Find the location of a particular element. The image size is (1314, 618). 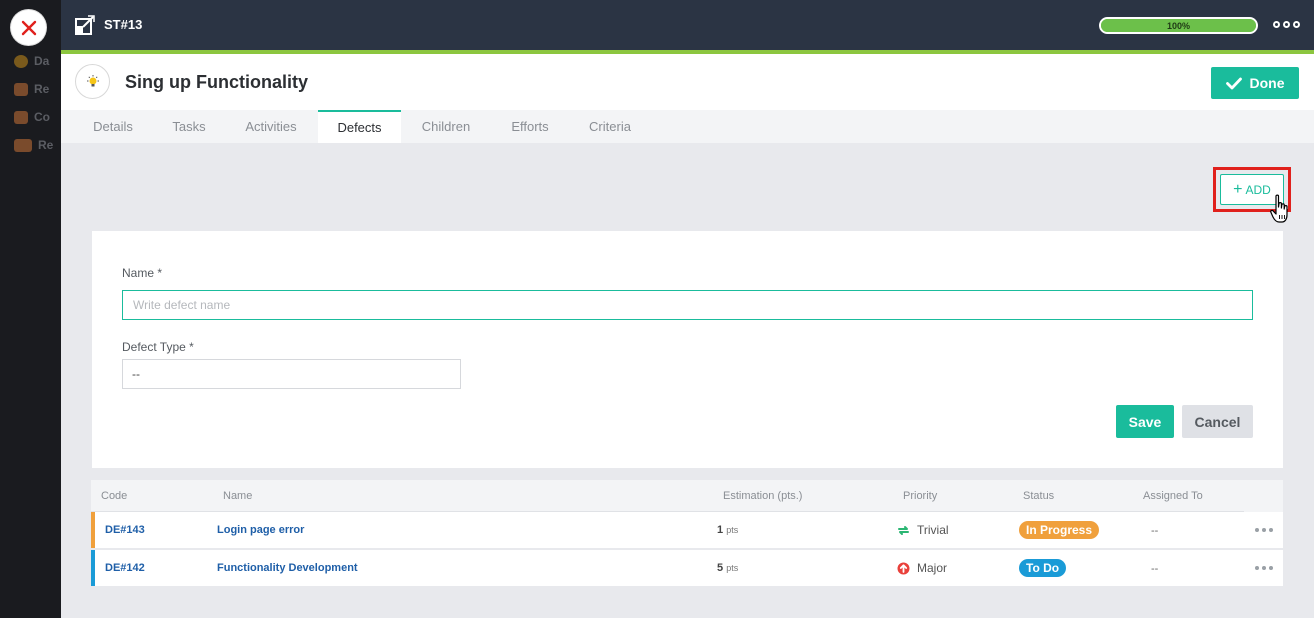

defect-estimation: 1 pts is located at coordinates (727, 530).